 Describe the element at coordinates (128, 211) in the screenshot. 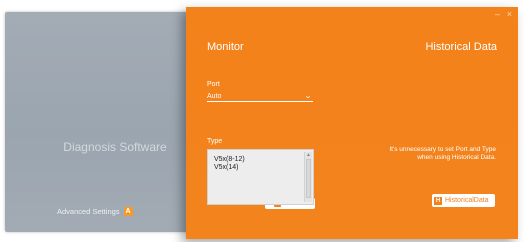

I see `advanced-settings-icon: A` at that location.